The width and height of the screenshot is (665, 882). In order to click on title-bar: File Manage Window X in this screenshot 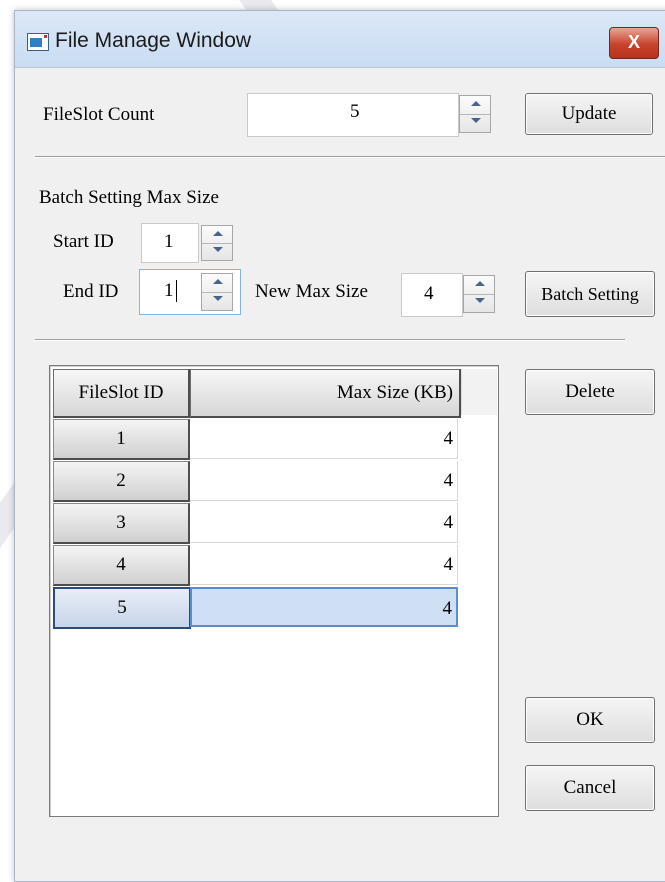, I will do `click(340, 39)`.